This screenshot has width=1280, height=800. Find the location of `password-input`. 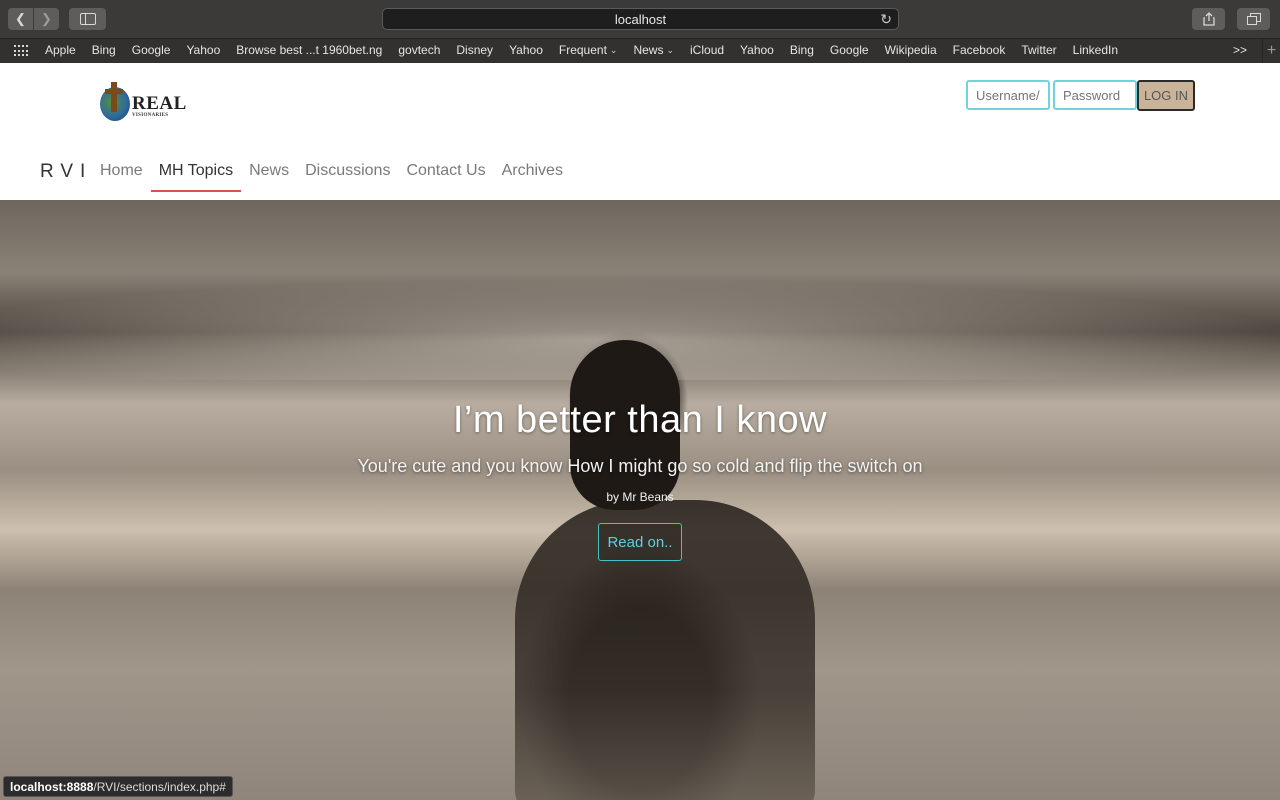

password-input is located at coordinates (1095, 95).